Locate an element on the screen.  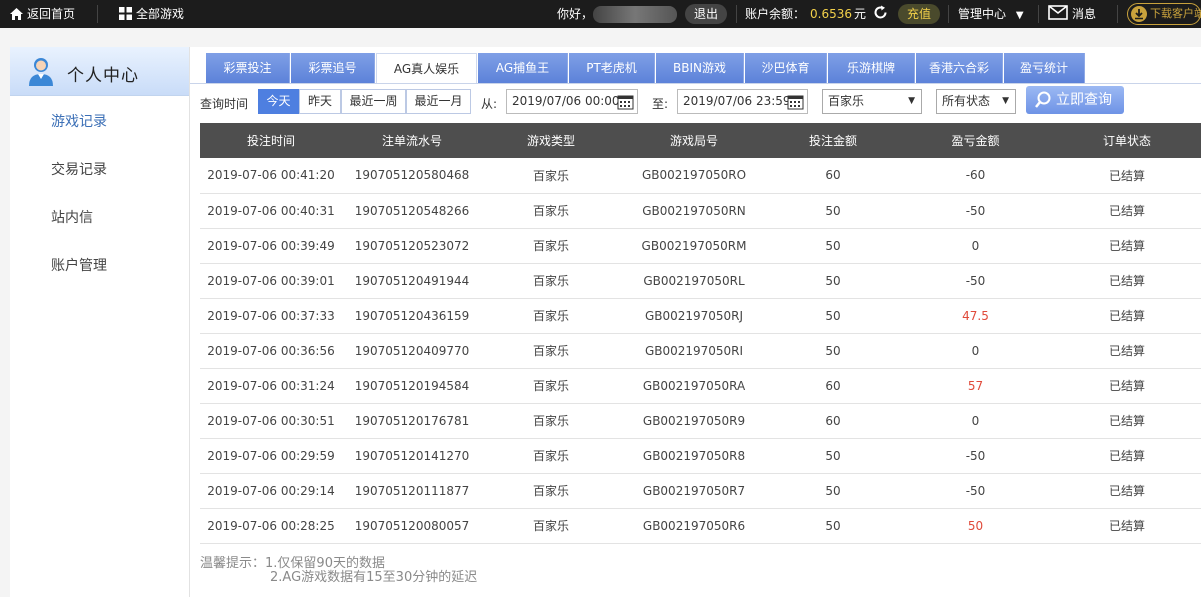
tab-bbin: BBIN游戏 is located at coordinates (700, 68).